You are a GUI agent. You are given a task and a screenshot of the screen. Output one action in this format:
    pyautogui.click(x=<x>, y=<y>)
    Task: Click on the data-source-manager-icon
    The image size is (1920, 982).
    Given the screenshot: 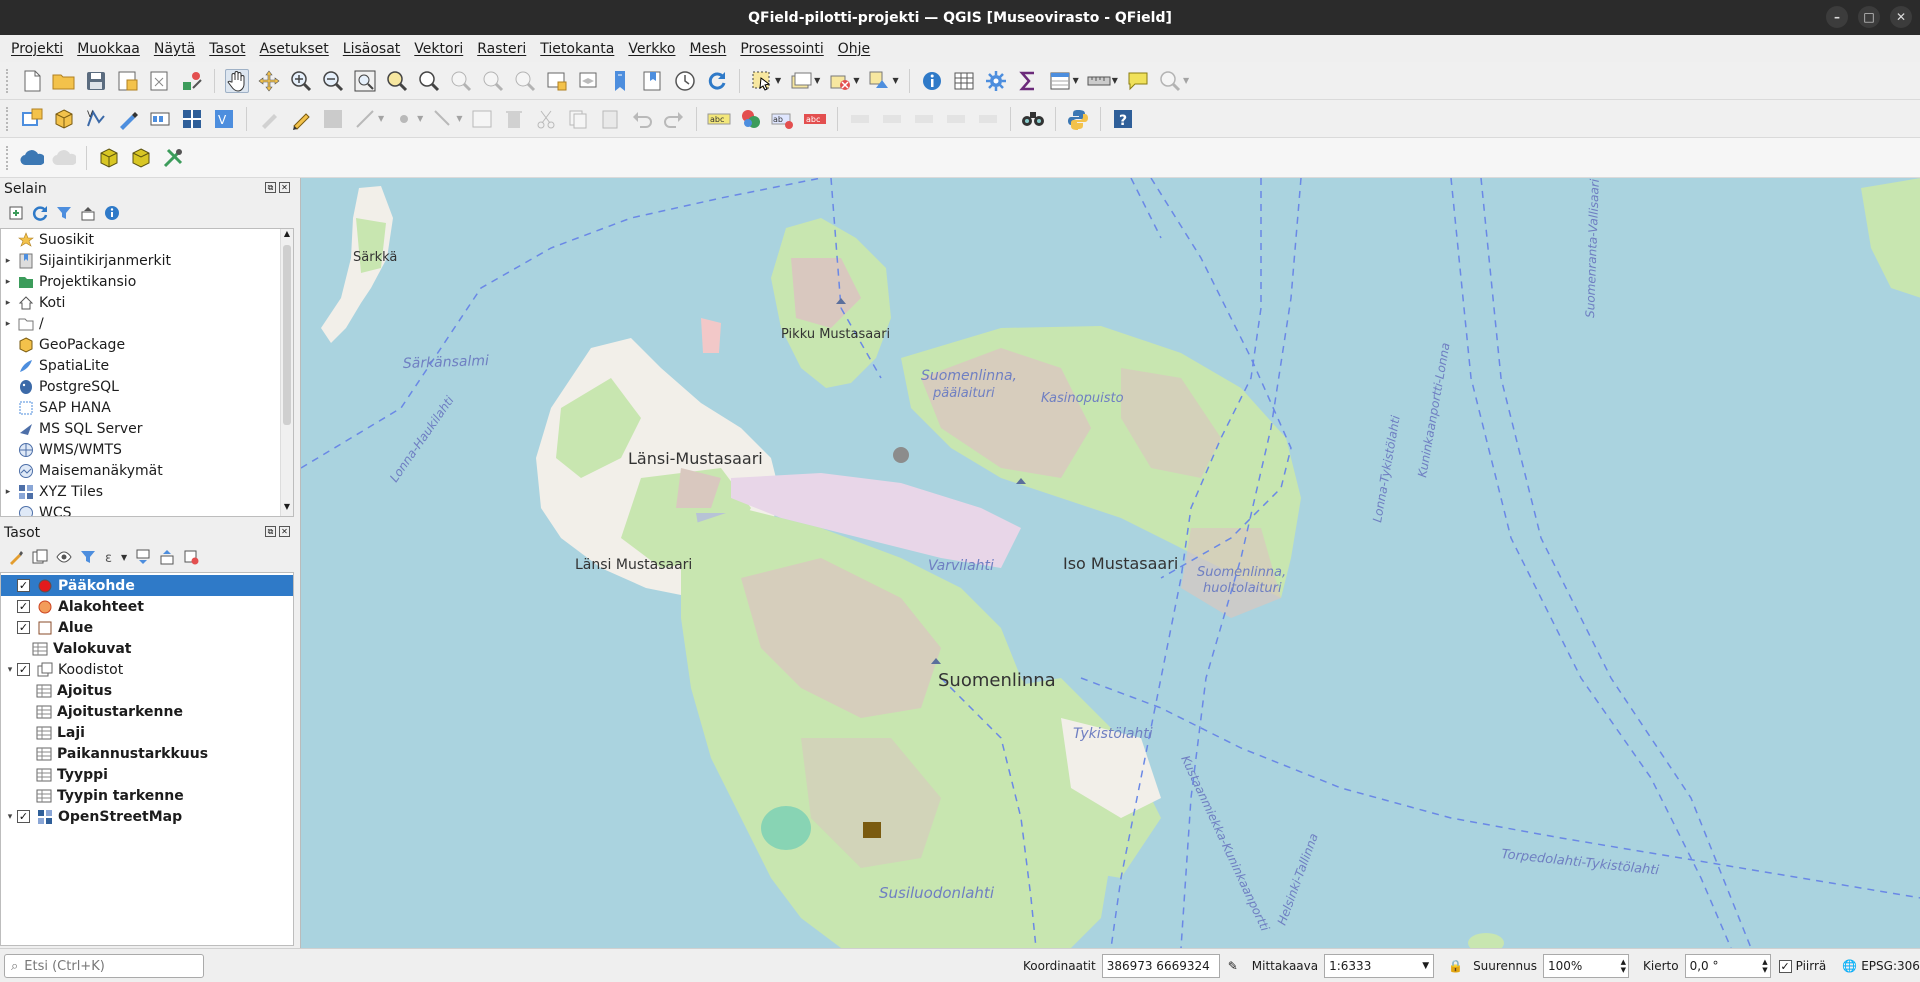 What is the action you would take?
    pyautogui.click(x=32, y=119)
    